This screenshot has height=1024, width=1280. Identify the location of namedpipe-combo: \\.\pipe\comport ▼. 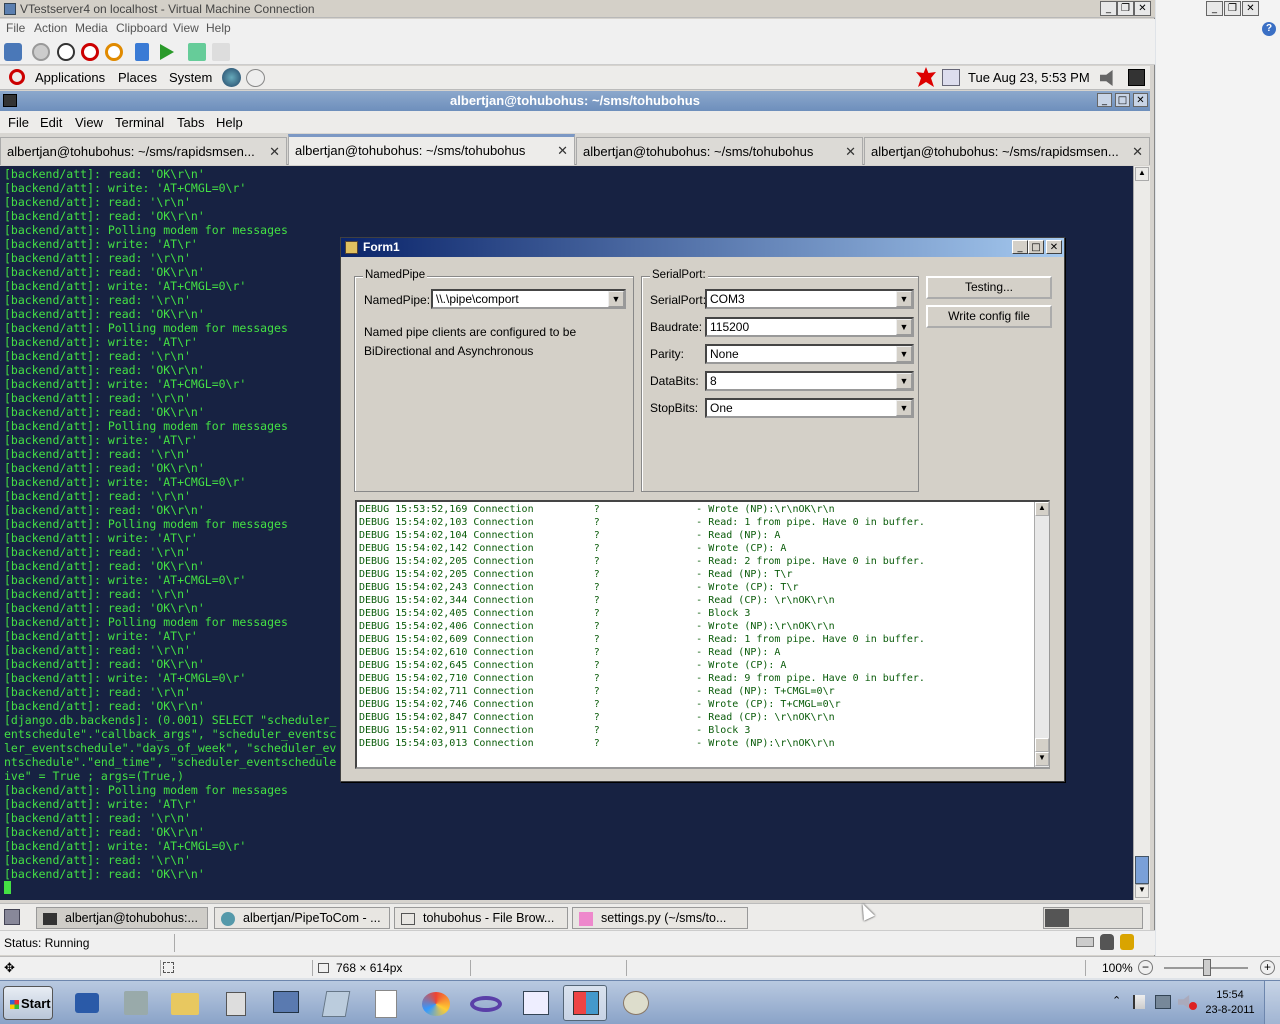
(528, 299).